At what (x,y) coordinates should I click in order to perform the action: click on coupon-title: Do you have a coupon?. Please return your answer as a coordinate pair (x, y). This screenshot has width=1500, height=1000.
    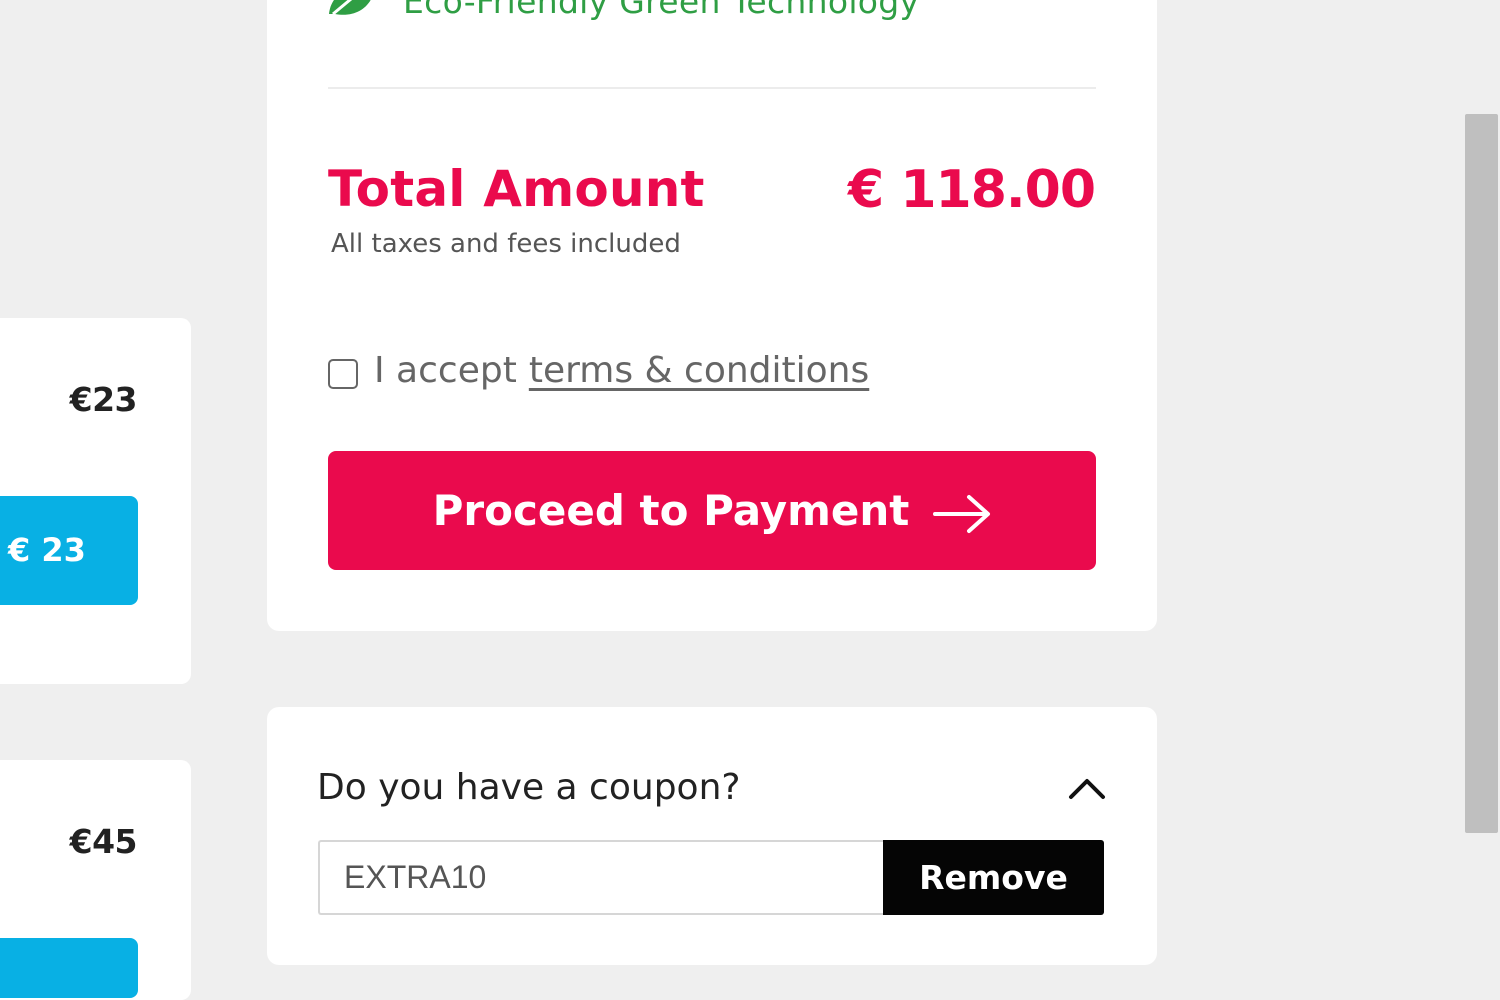
    Looking at the image, I should click on (529, 787).